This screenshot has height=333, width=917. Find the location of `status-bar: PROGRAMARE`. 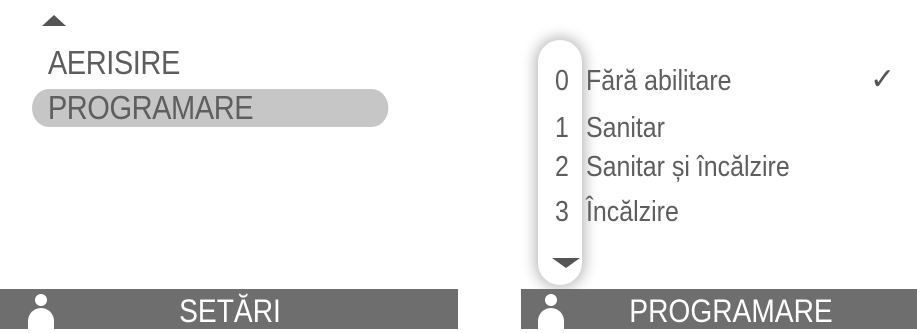

status-bar: PROGRAMARE is located at coordinates (719, 309).